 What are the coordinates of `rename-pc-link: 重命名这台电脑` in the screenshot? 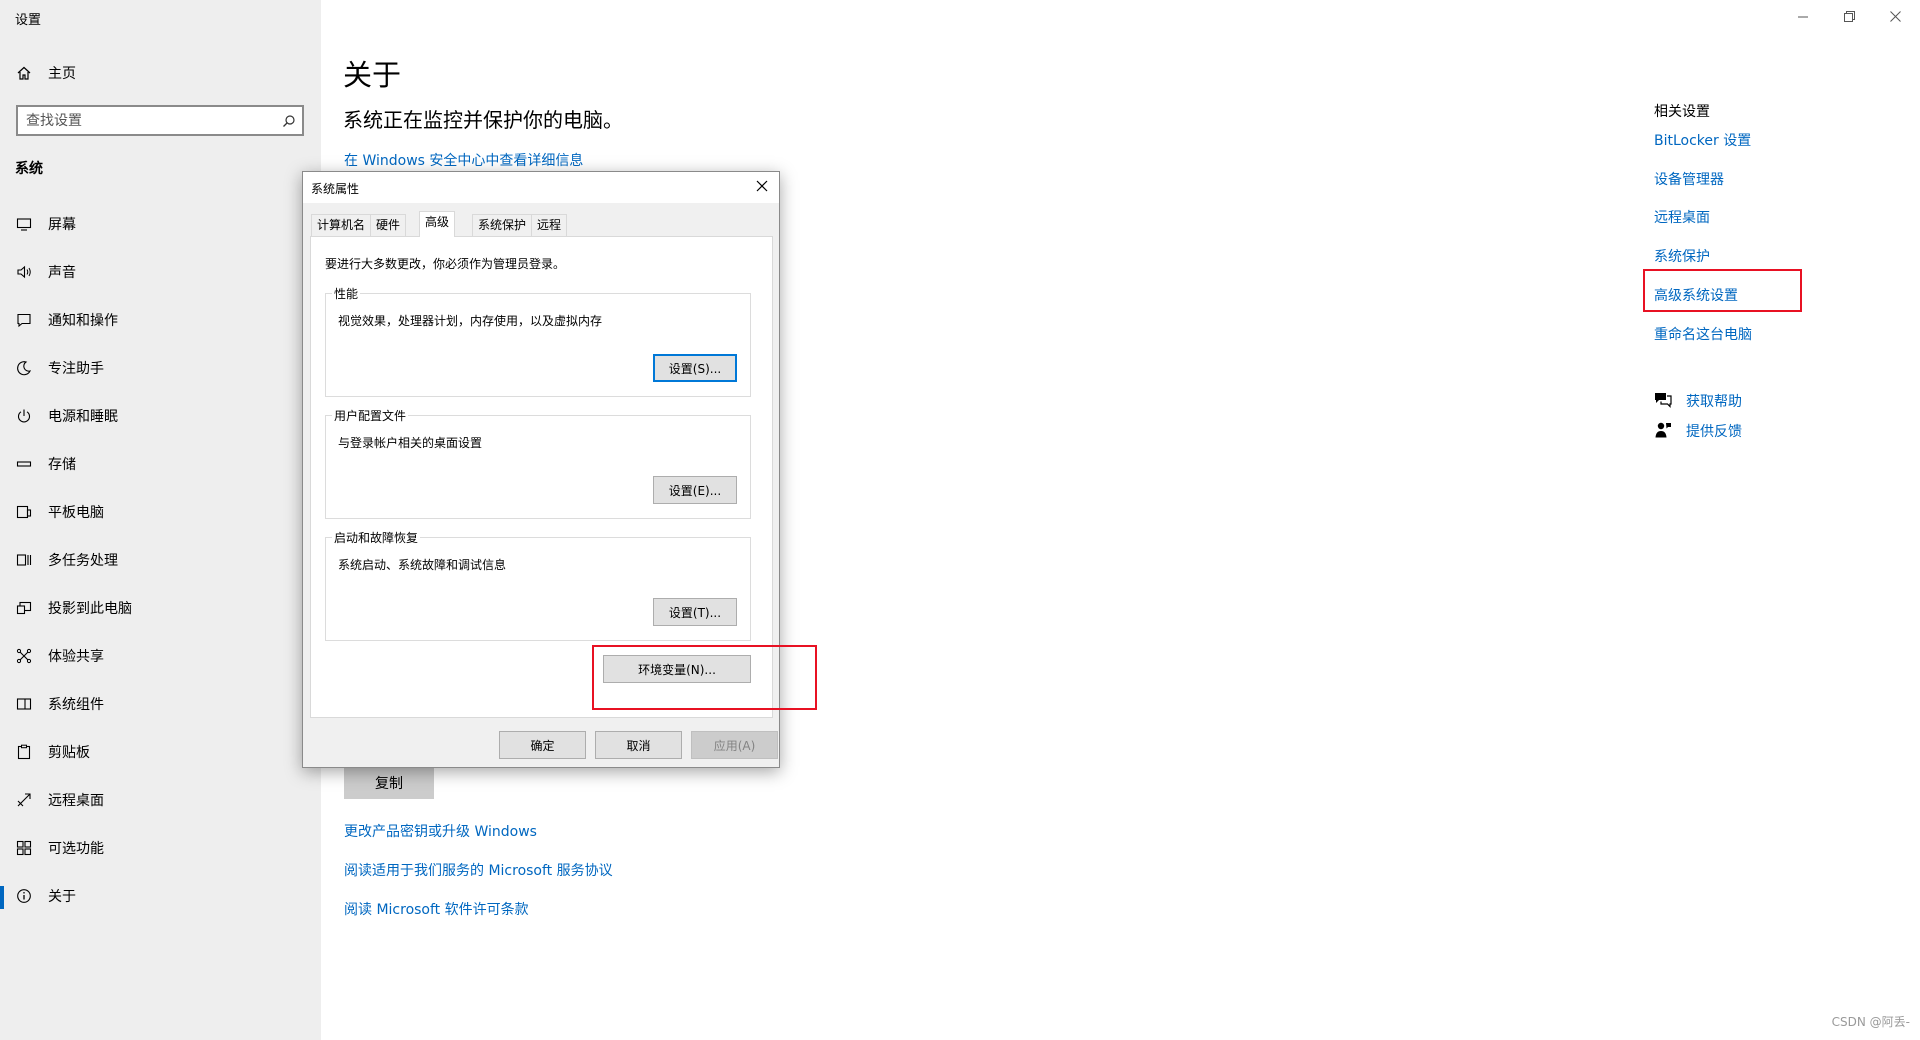 It's located at (1703, 334).